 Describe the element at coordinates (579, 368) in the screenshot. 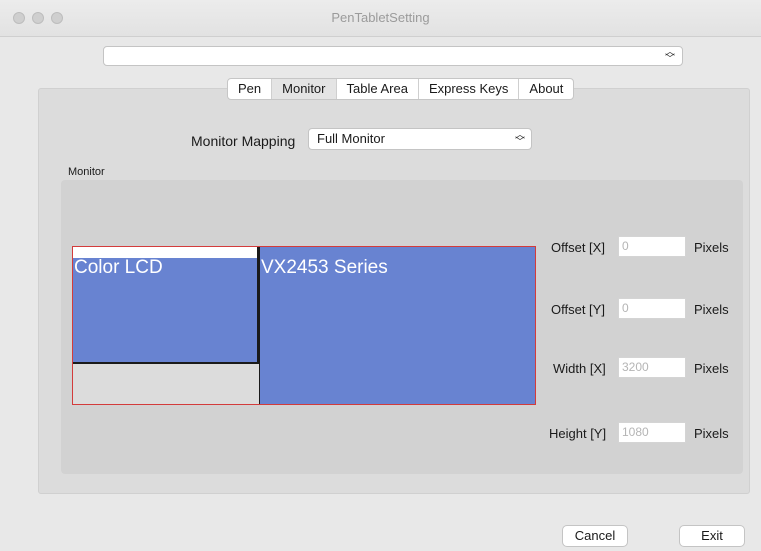

I see `width-x-label: Width [X]` at that location.